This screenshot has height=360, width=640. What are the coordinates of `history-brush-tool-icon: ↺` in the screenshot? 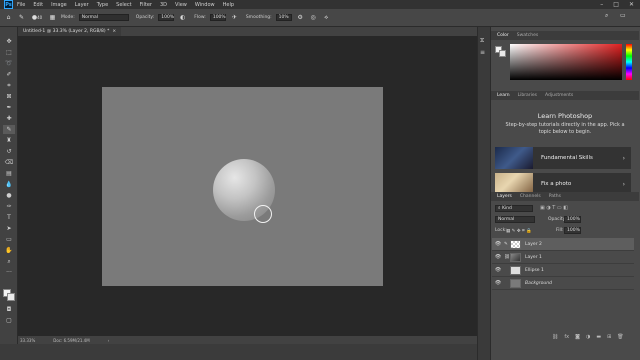 It's located at (9, 151).